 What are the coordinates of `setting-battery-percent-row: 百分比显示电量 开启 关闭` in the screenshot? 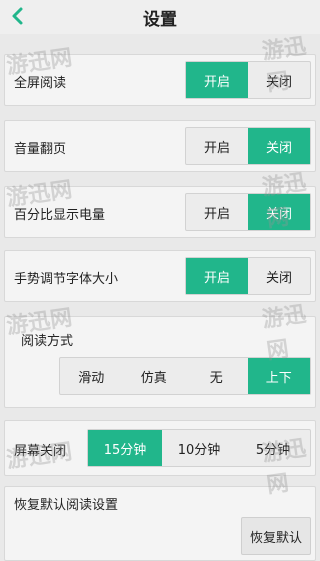 It's located at (160, 212).